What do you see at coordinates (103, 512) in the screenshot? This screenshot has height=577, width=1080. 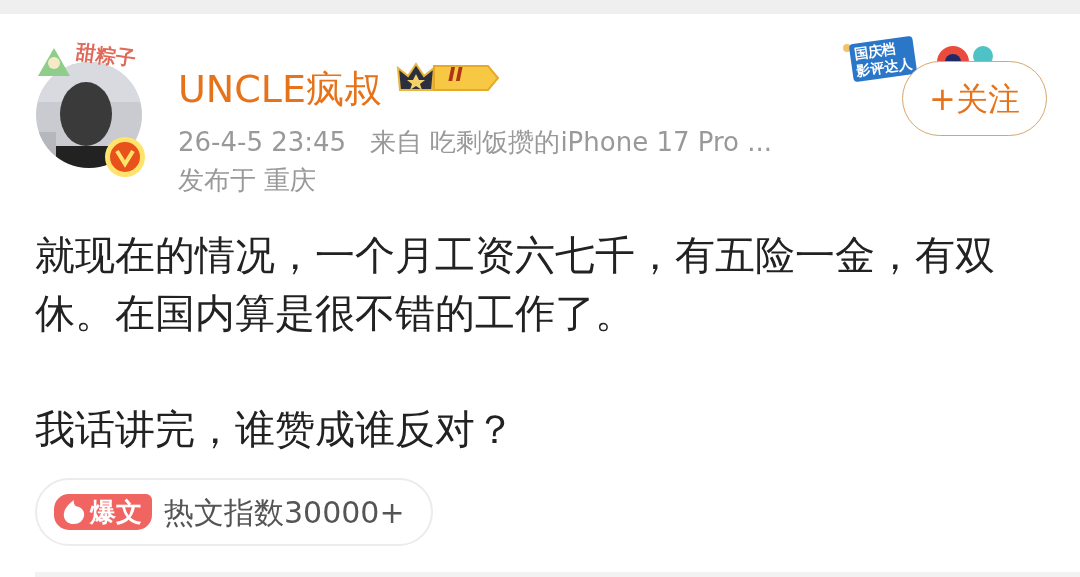 I see `hot-label: 爆文` at bounding box center [103, 512].